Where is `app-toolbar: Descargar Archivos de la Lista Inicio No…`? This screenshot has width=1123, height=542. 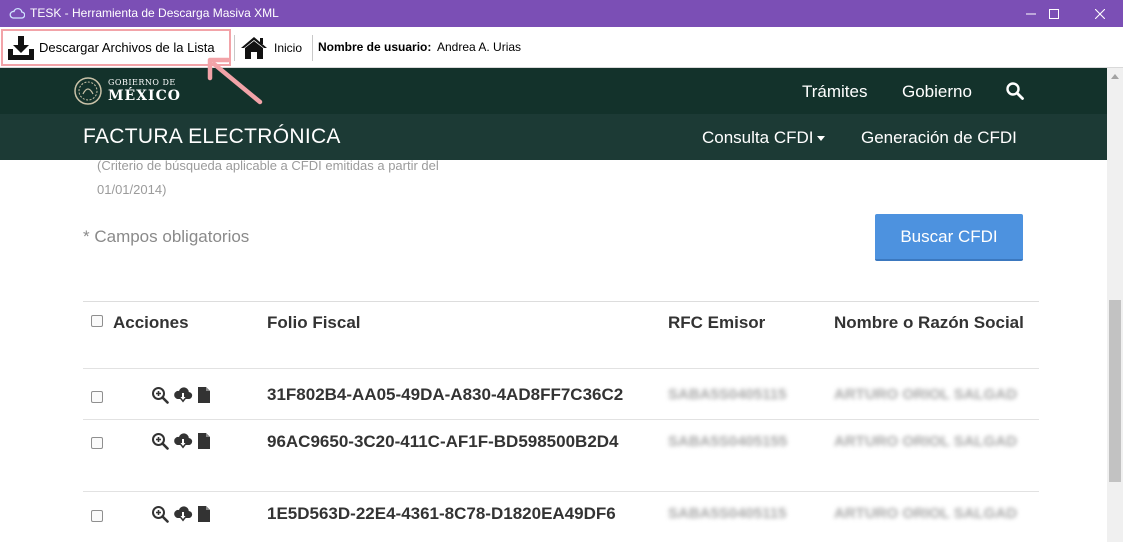
app-toolbar: Descargar Archivos de la Lista Inicio No… is located at coordinates (561, 47).